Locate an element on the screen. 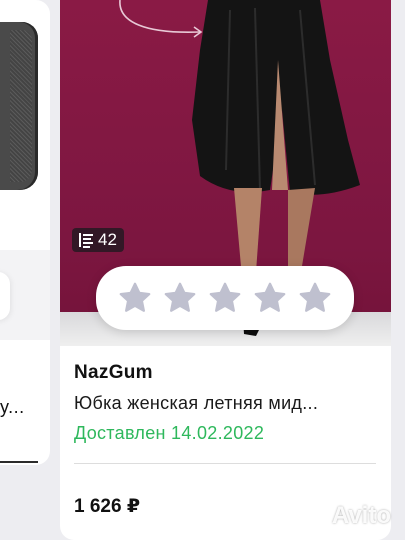 The width and height of the screenshot is (405, 540). photo-count-badge: 42 is located at coordinates (98, 240).